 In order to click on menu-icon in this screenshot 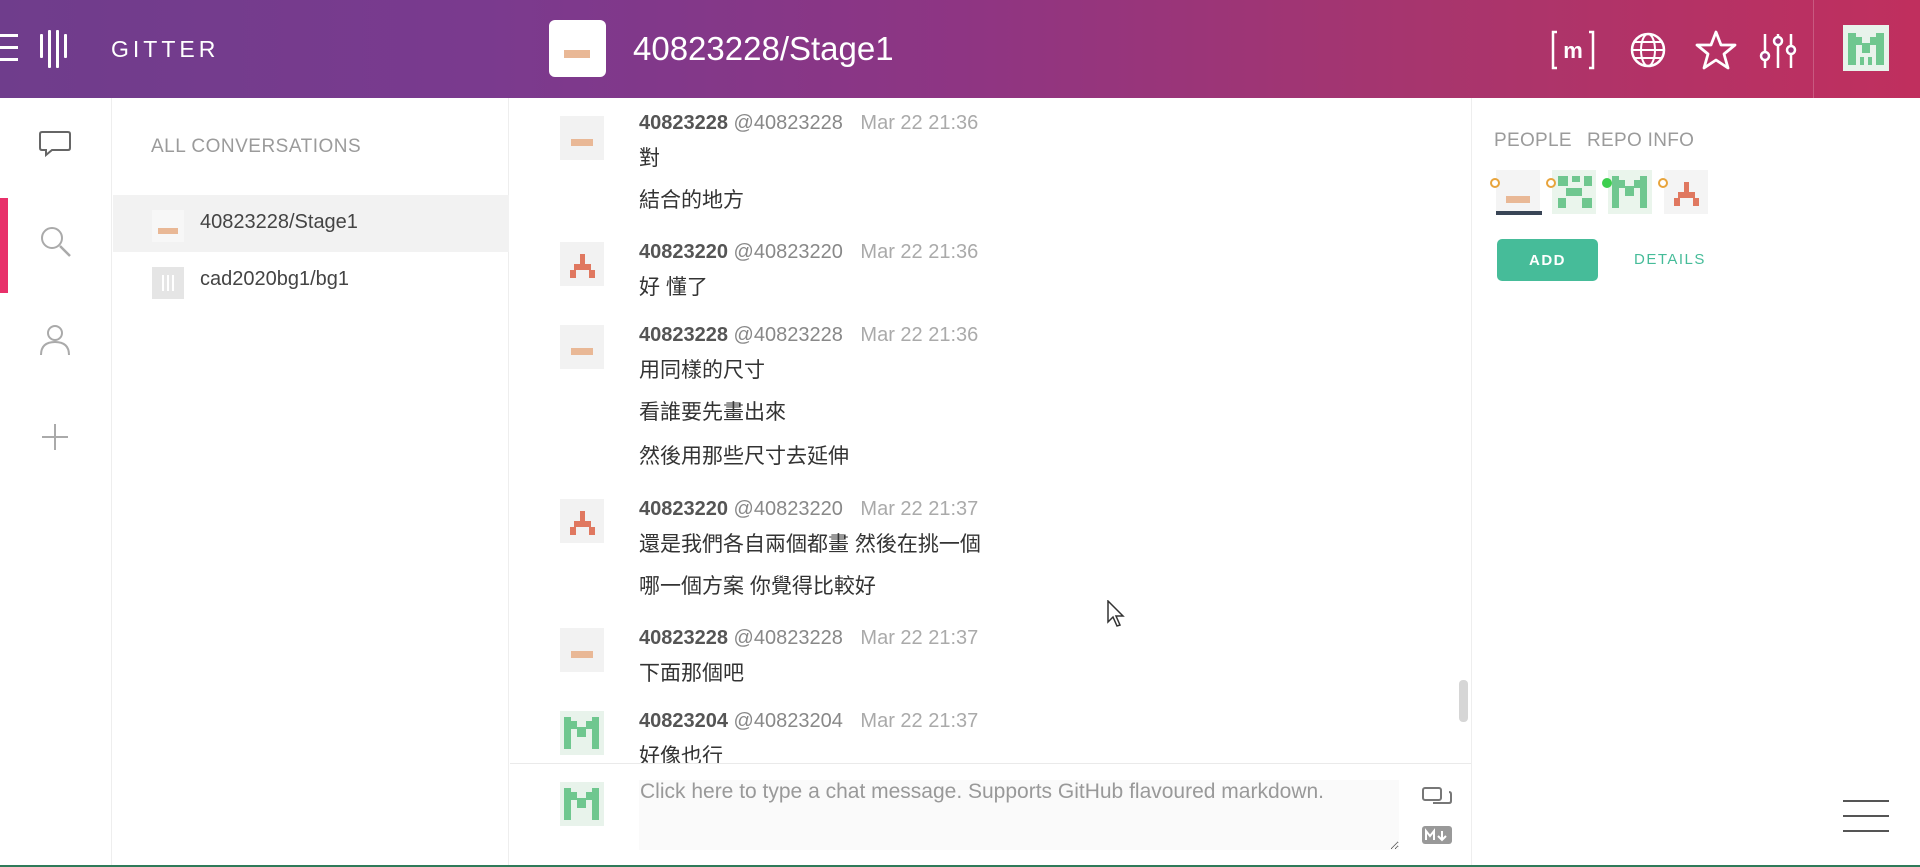, I will do `click(10, 49)`.